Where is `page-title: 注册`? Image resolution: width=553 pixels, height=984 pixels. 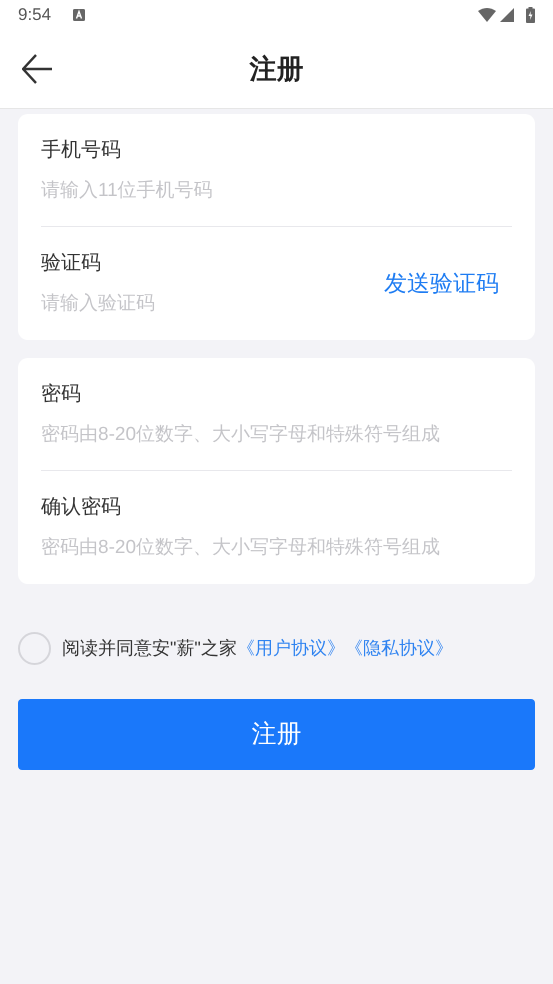 page-title: 注册 is located at coordinates (277, 69).